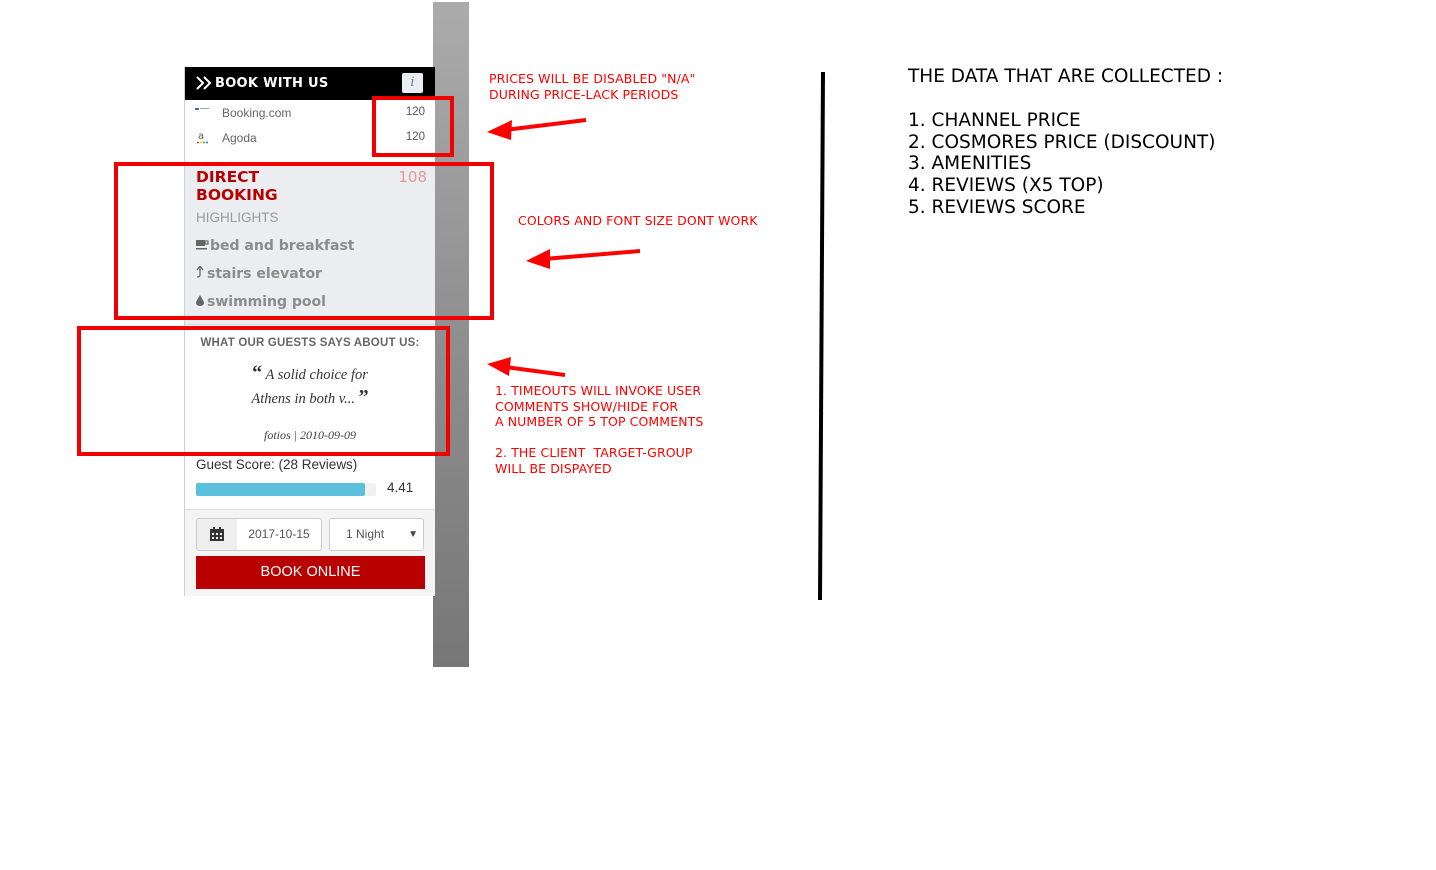 The width and height of the screenshot is (1436, 870). I want to click on arrow-prices-icon, so click(537, 129).